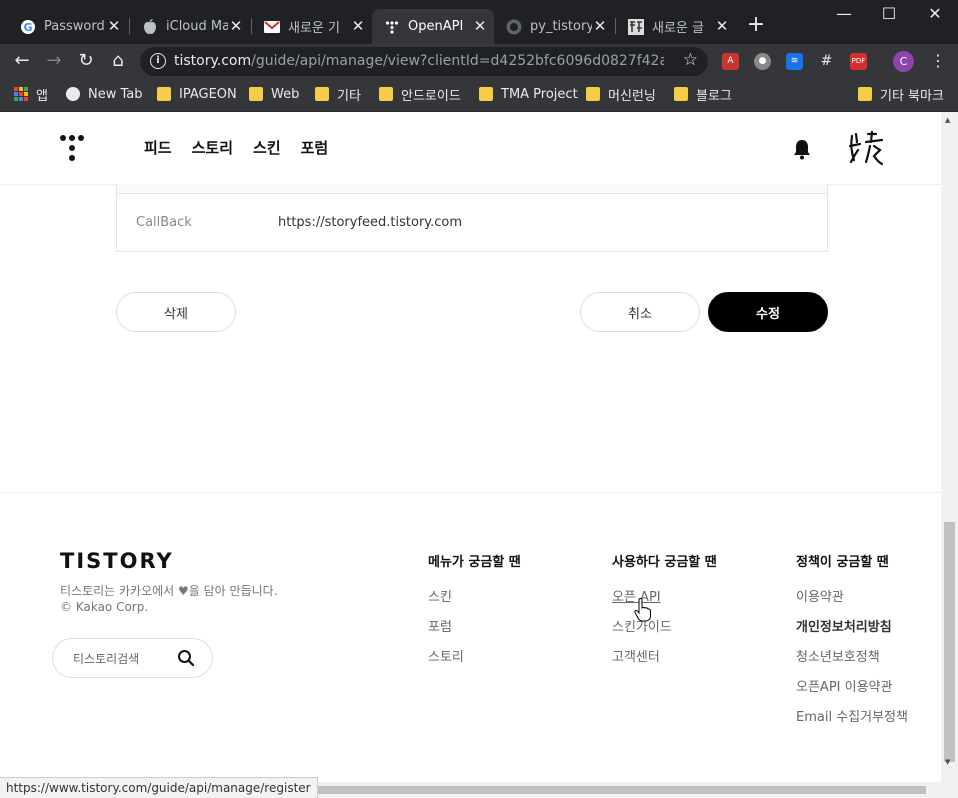 This screenshot has height=798, width=958. I want to click on google-icon: G, so click(28, 27).